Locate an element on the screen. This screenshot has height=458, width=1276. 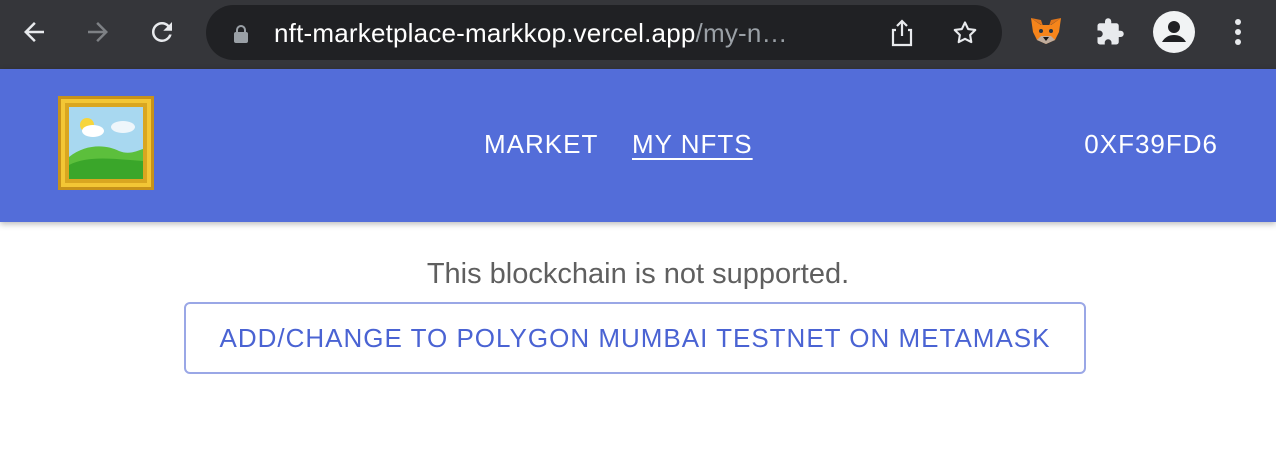
back-button is located at coordinates (34, 32).